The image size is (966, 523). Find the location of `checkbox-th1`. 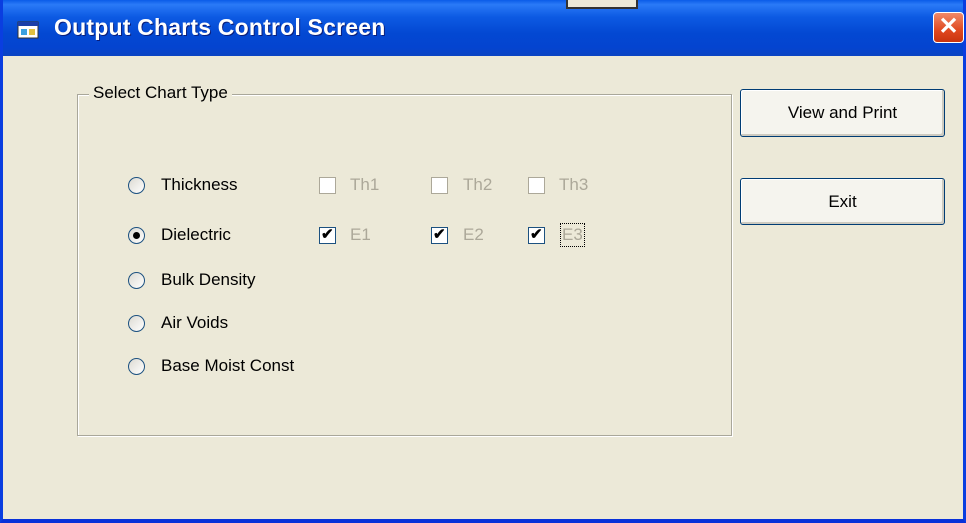

checkbox-th1 is located at coordinates (327, 185).